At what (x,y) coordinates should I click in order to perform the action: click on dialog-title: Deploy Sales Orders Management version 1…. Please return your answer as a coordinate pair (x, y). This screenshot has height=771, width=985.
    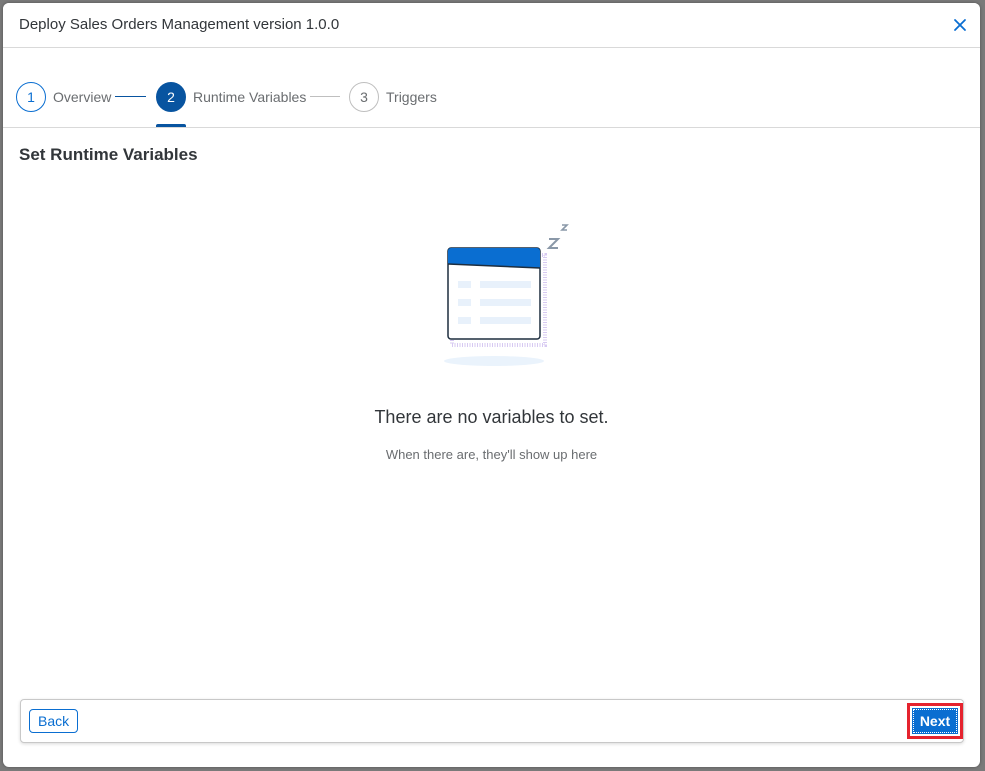
    Looking at the image, I should click on (179, 24).